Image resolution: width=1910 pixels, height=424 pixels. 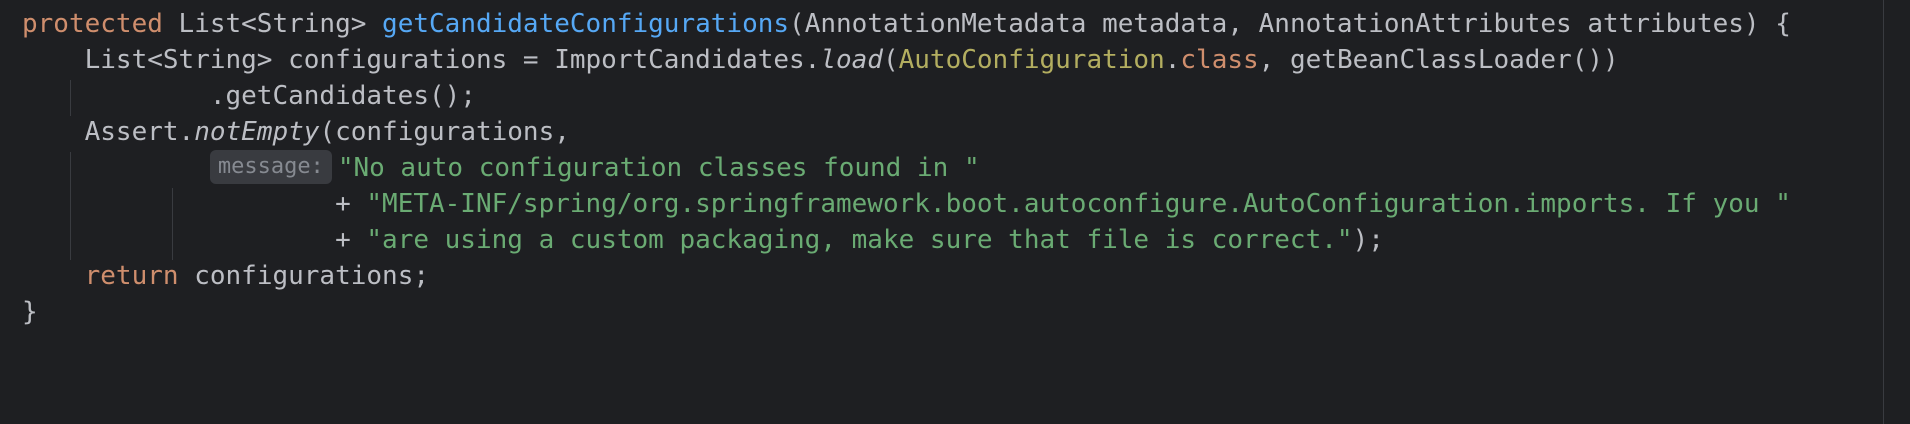 What do you see at coordinates (272, 24) in the screenshot?
I see `return-type: List<String>` at bounding box center [272, 24].